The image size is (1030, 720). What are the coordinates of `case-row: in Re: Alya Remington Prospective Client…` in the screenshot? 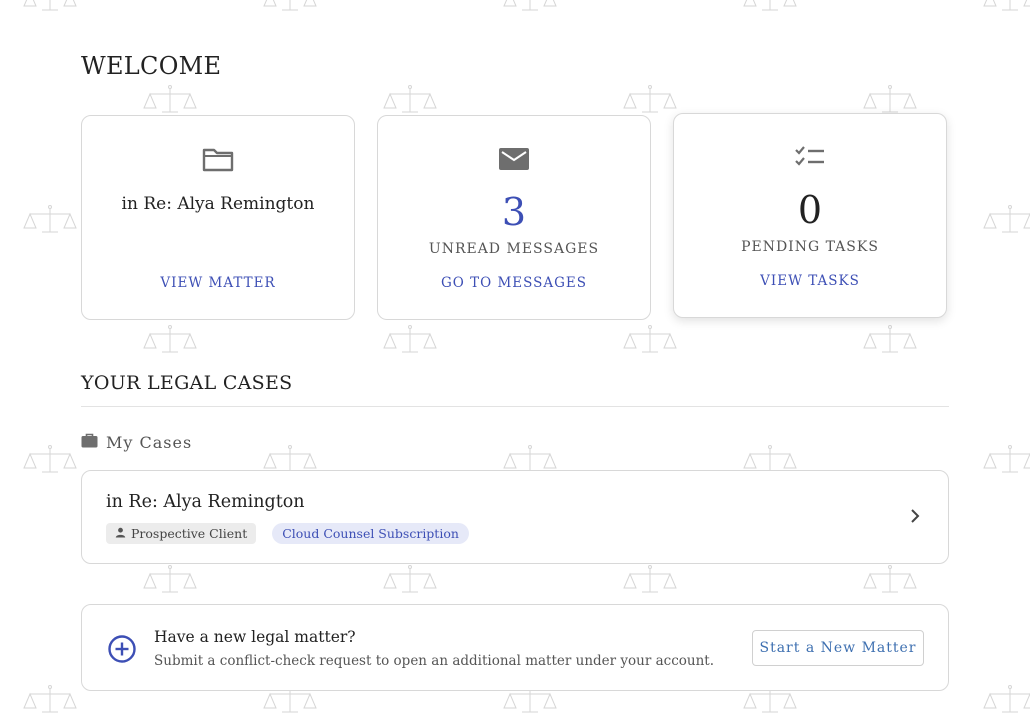 It's located at (515, 517).